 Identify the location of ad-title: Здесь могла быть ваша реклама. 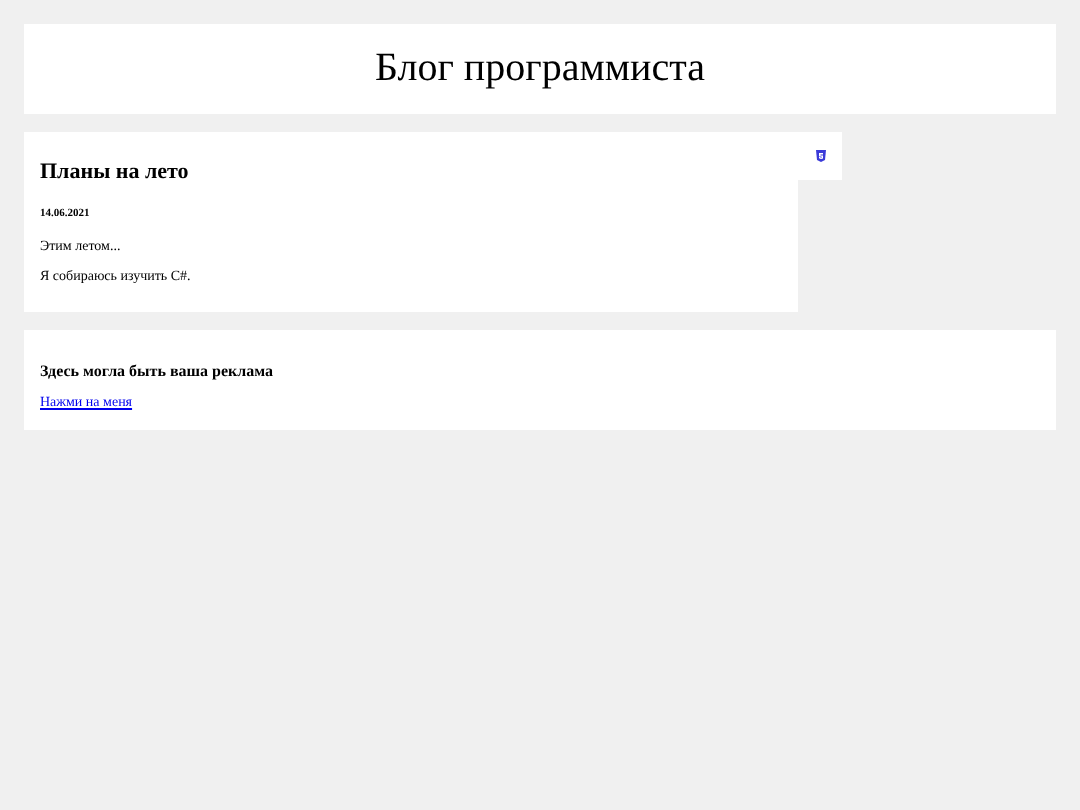
(157, 371).